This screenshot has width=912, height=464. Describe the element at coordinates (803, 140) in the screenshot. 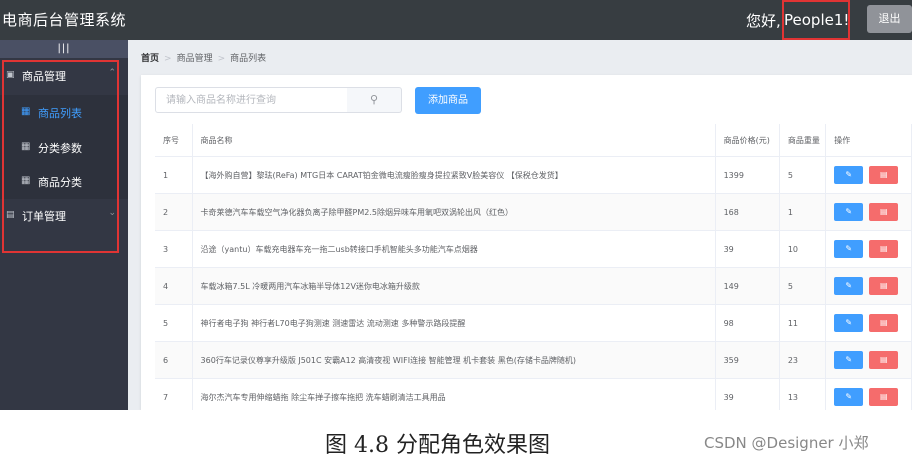

I see `column-header-weight: 商品重量` at that location.